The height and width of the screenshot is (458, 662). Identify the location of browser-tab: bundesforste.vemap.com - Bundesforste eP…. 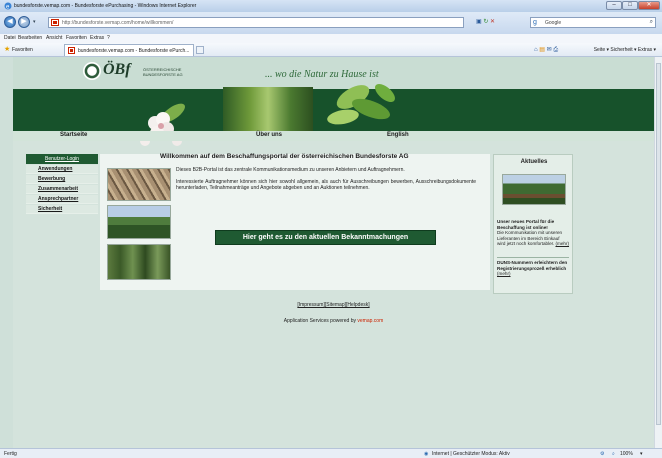
(129, 50).